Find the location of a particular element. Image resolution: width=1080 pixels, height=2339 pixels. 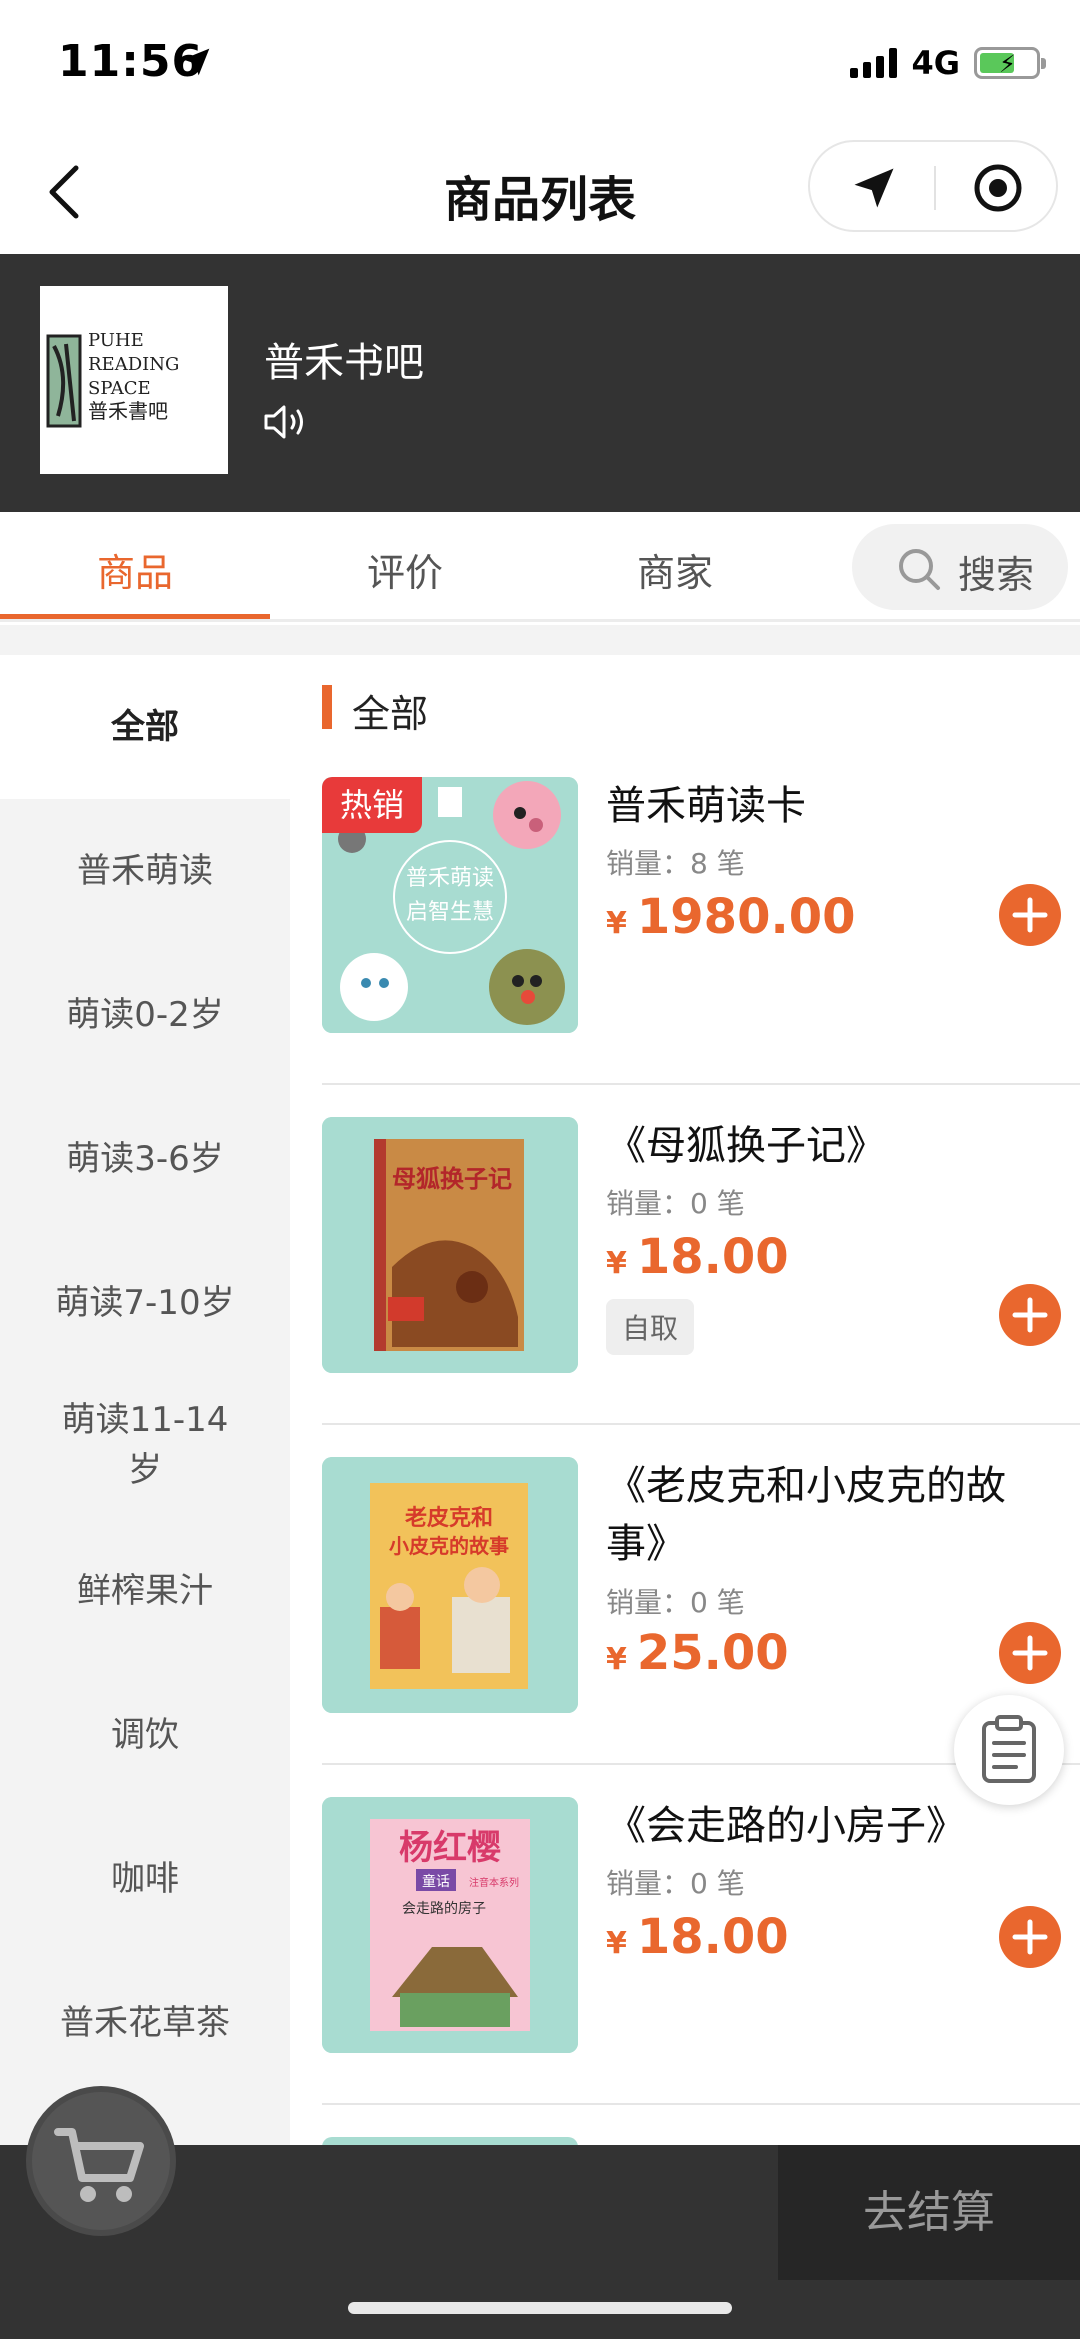

product-price: ¥25.00 is located at coordinates (697, 1653).